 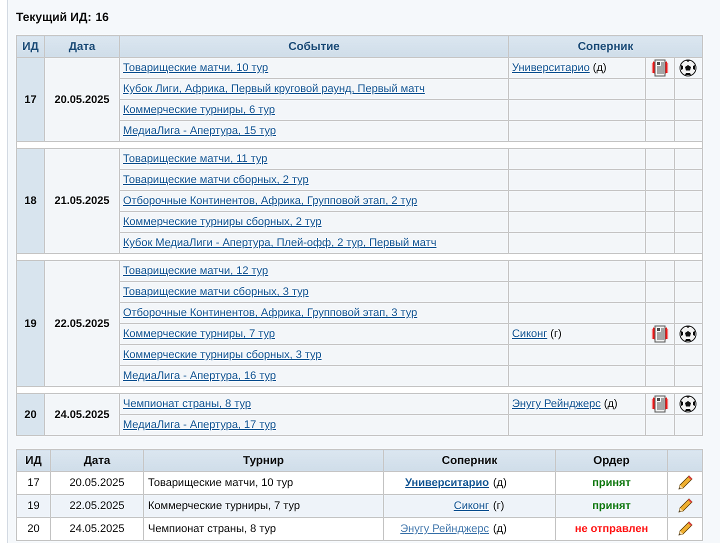 I want to click on column-header: Событие, so click(x=314, y=47).